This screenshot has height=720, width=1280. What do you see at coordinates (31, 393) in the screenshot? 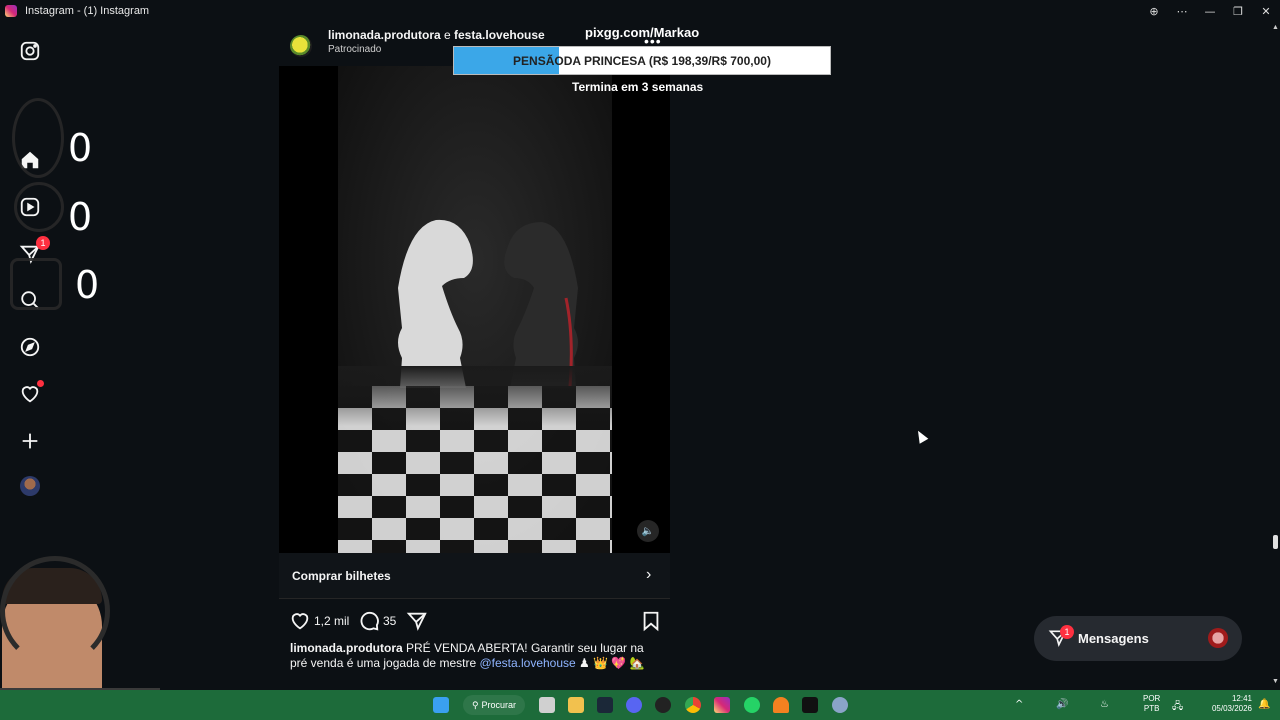
I see `notifications-icon` at bounding box center [31, 393].